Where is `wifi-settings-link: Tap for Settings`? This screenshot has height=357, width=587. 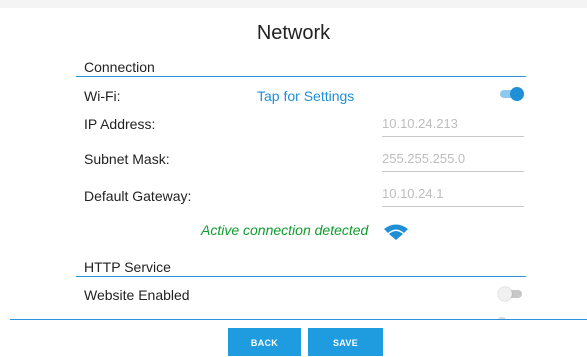 wifi-settings-link: Tap for Settings is located at coordinates (305, 96).